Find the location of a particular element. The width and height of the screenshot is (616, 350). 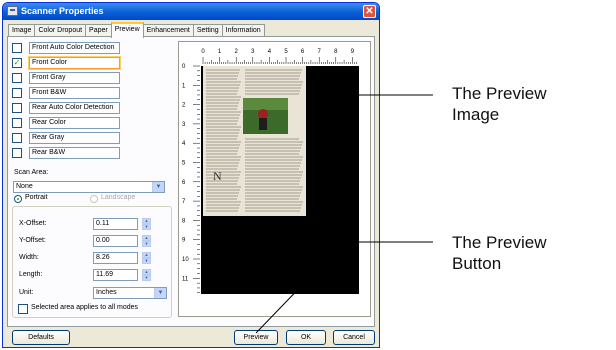

cancel-button: Cancel is located at coordinates (354, 337).